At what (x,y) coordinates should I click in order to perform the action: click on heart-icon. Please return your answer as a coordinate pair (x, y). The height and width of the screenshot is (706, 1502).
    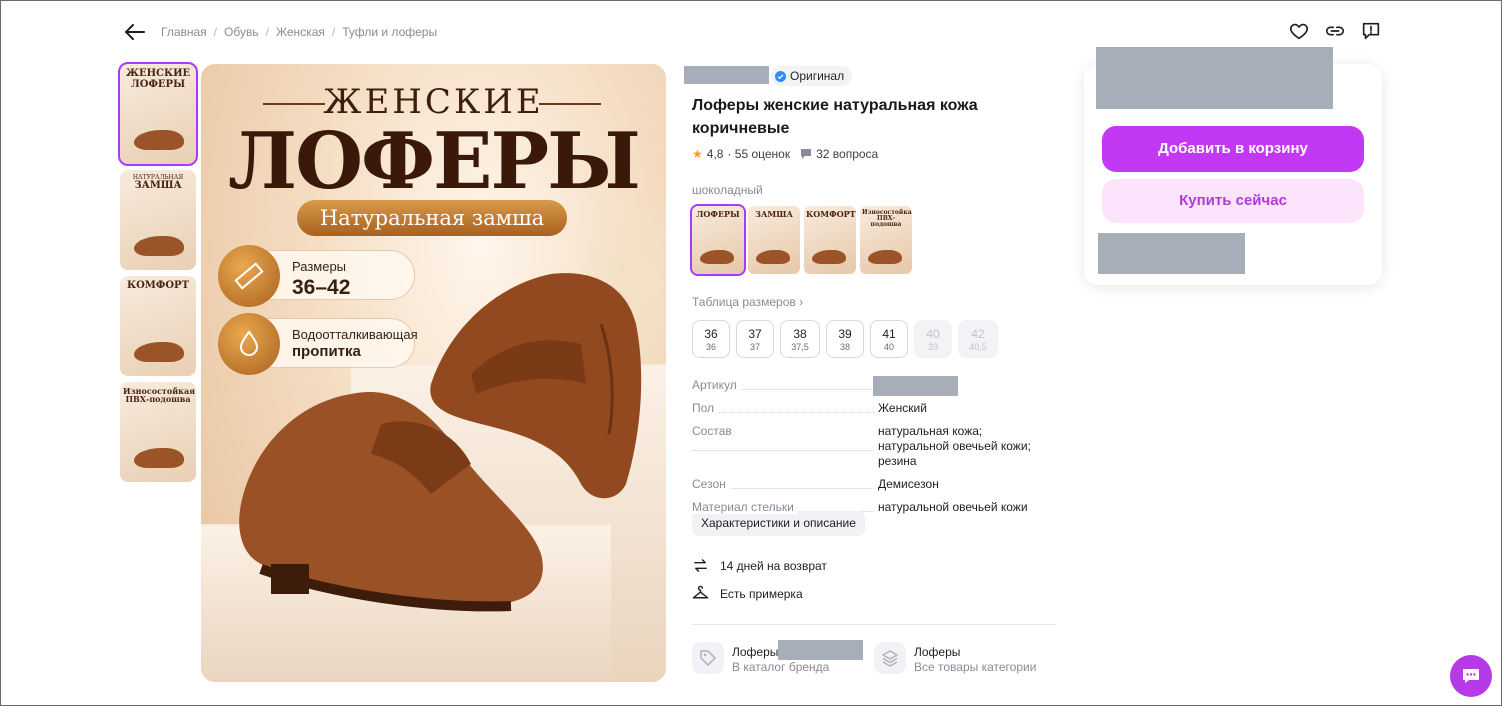
    Looking at the image, I should click on (1299, 31).